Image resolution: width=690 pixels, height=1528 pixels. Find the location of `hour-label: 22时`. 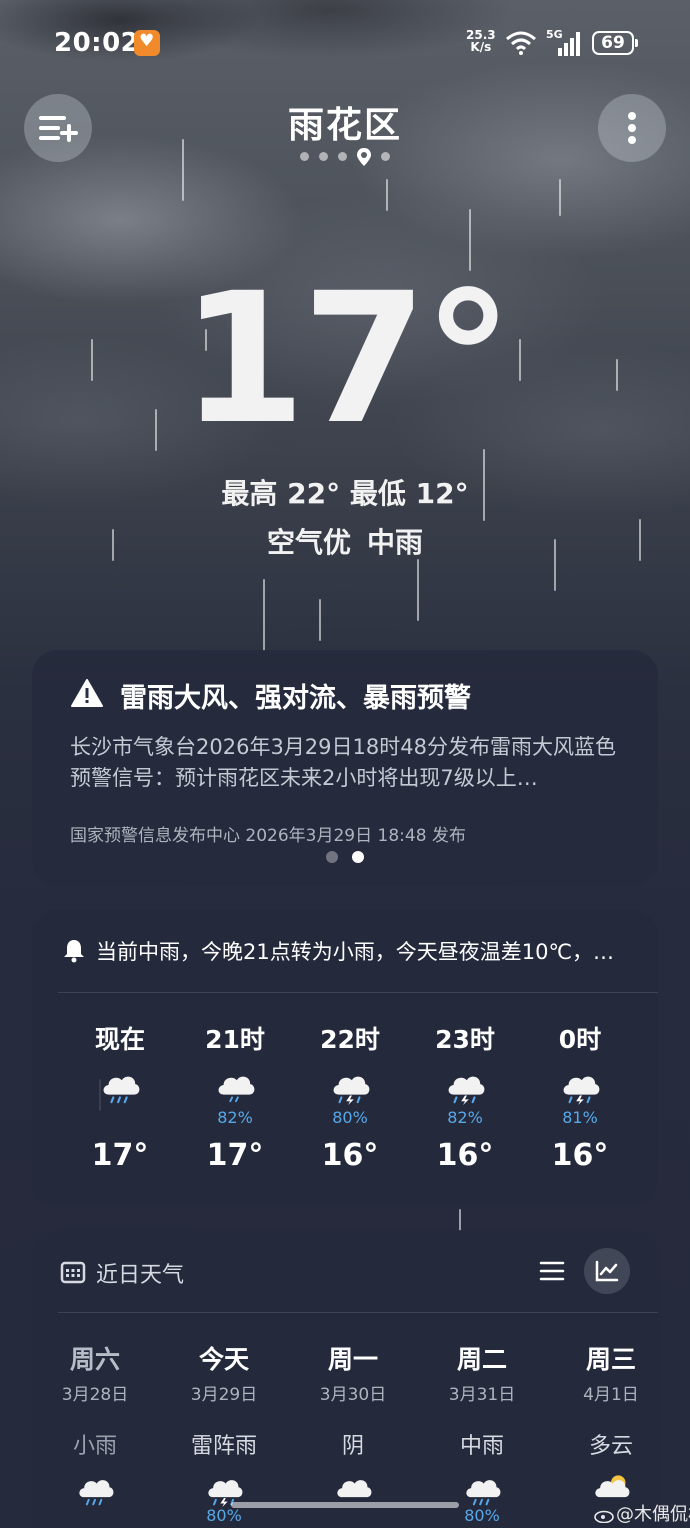

hour-label: 22时 is located at coordinates (350, 1039).